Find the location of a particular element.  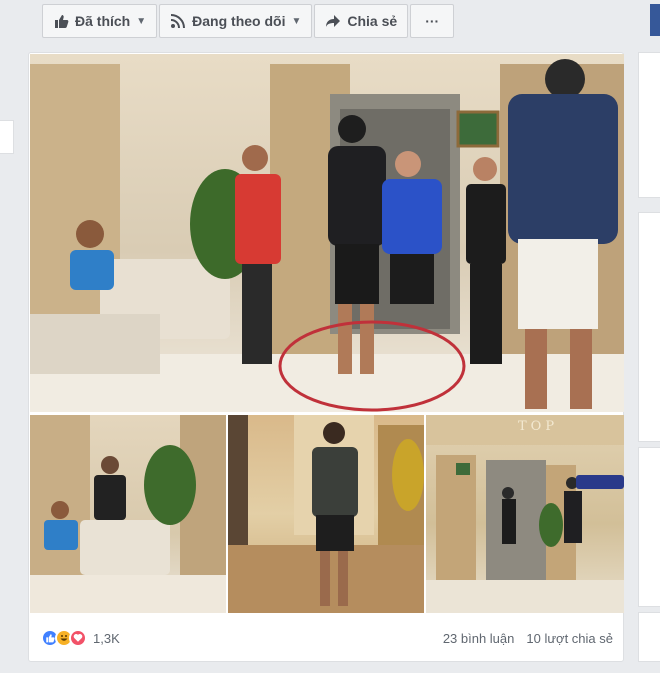

reaction-summary: 1,3K is located at coordinates (80, 638).